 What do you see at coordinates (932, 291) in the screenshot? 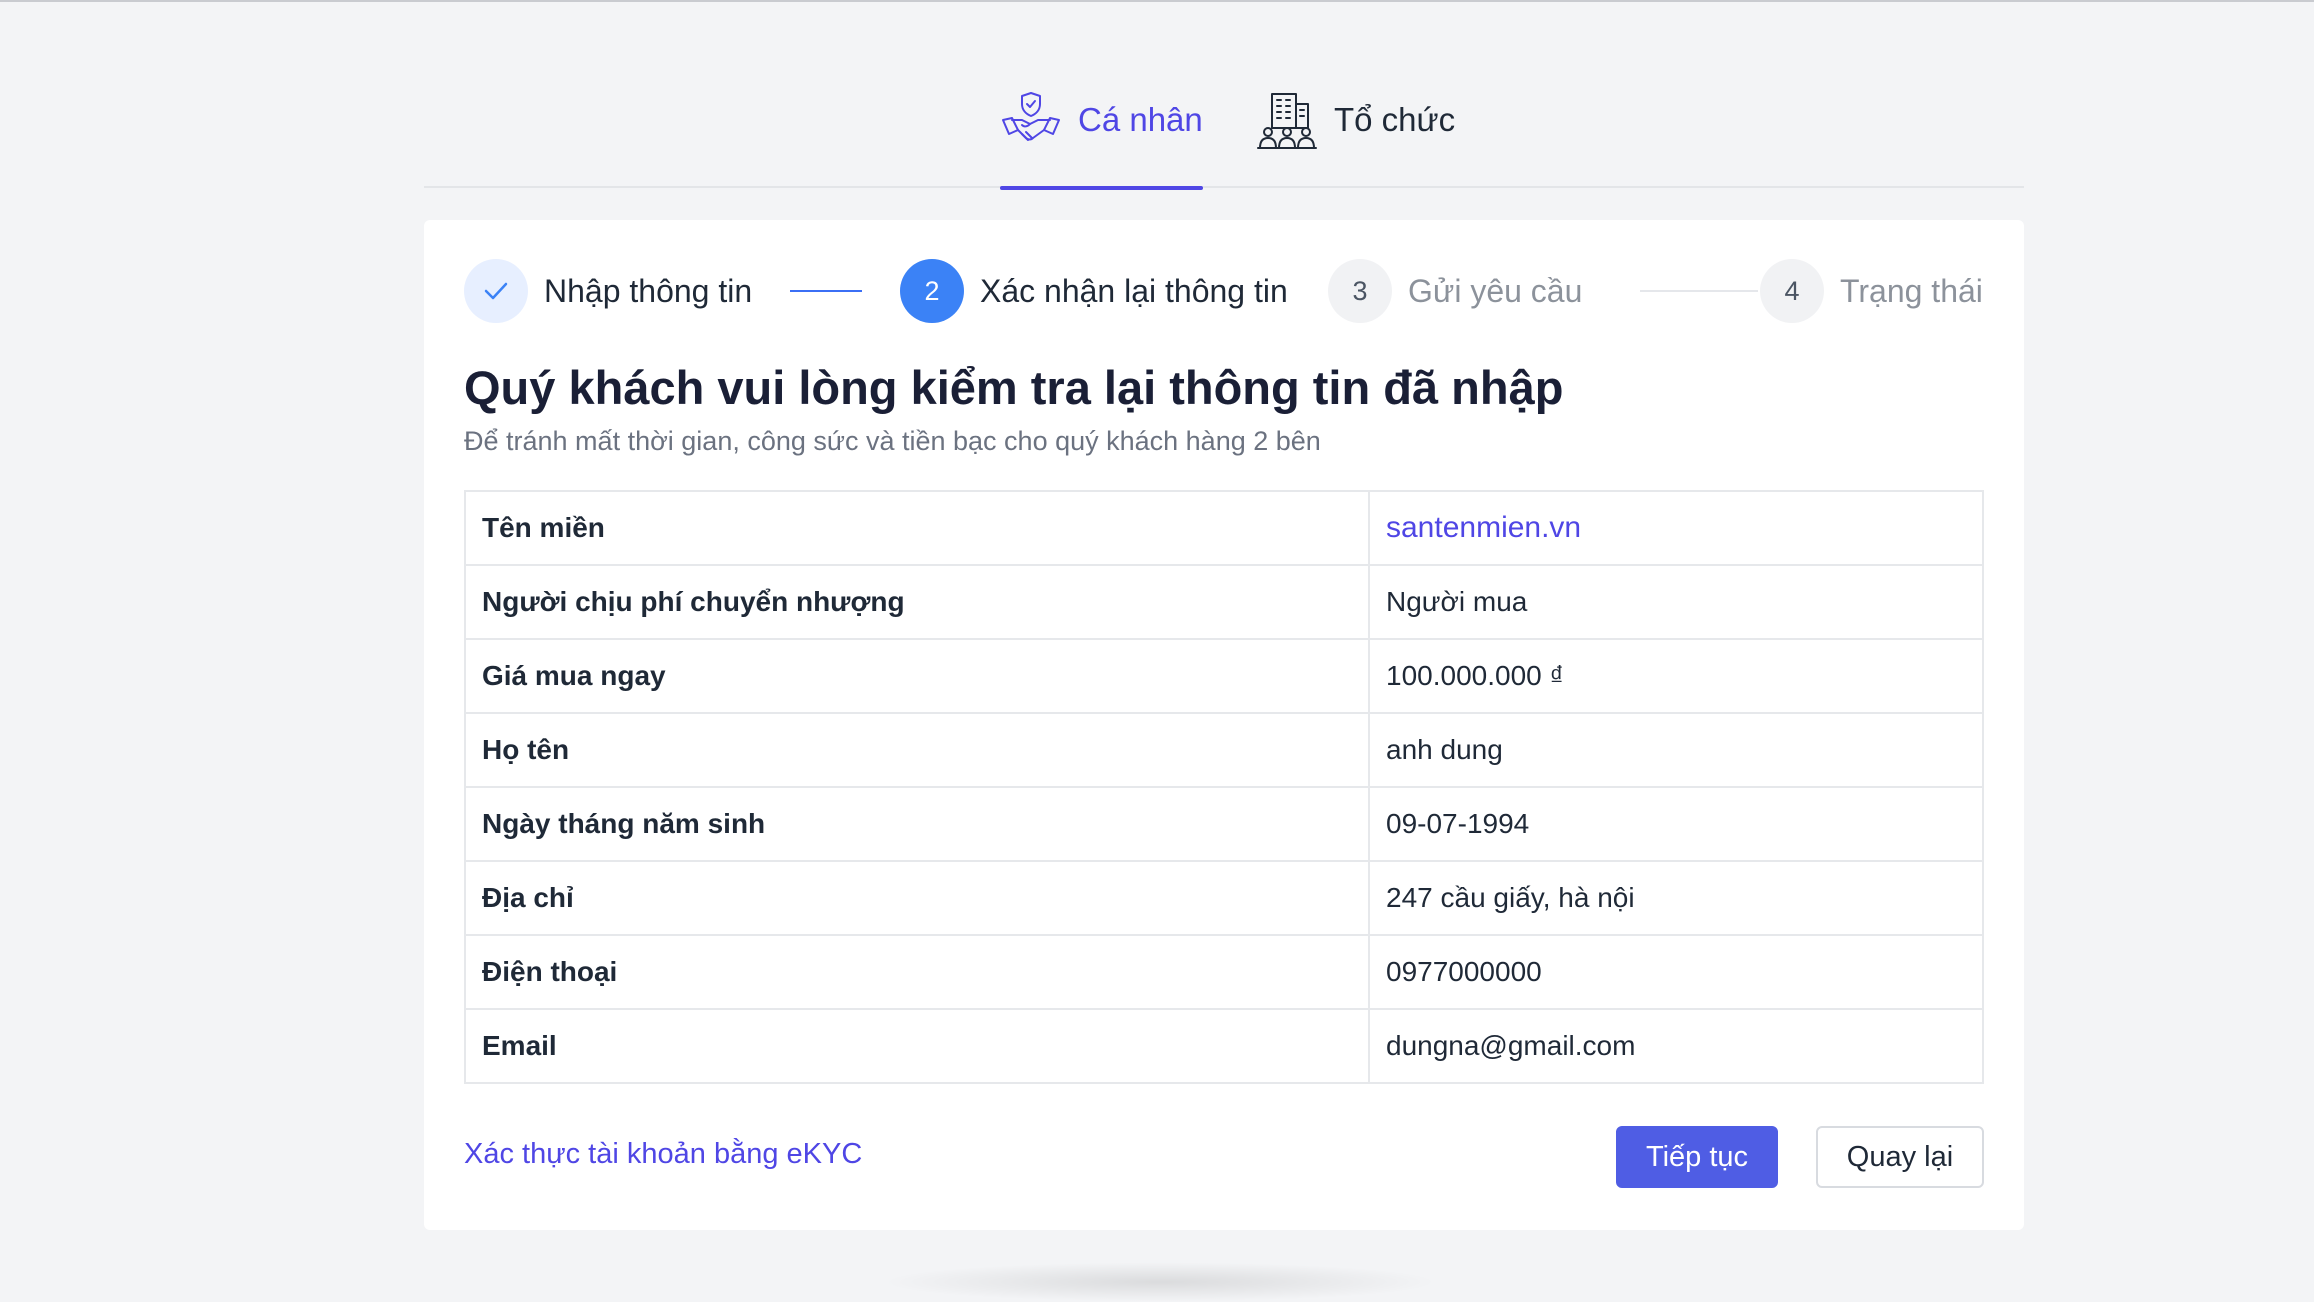
I see `step-number-circle: 2` at bounding box center [932, 291].